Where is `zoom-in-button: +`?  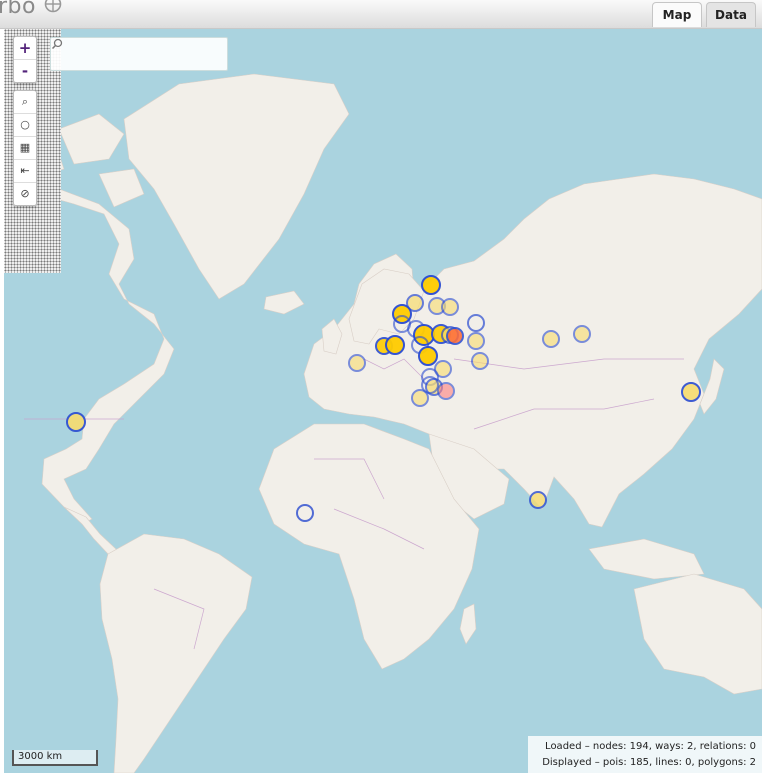
zoom-in-button: + is located at coordinates (25, 48).